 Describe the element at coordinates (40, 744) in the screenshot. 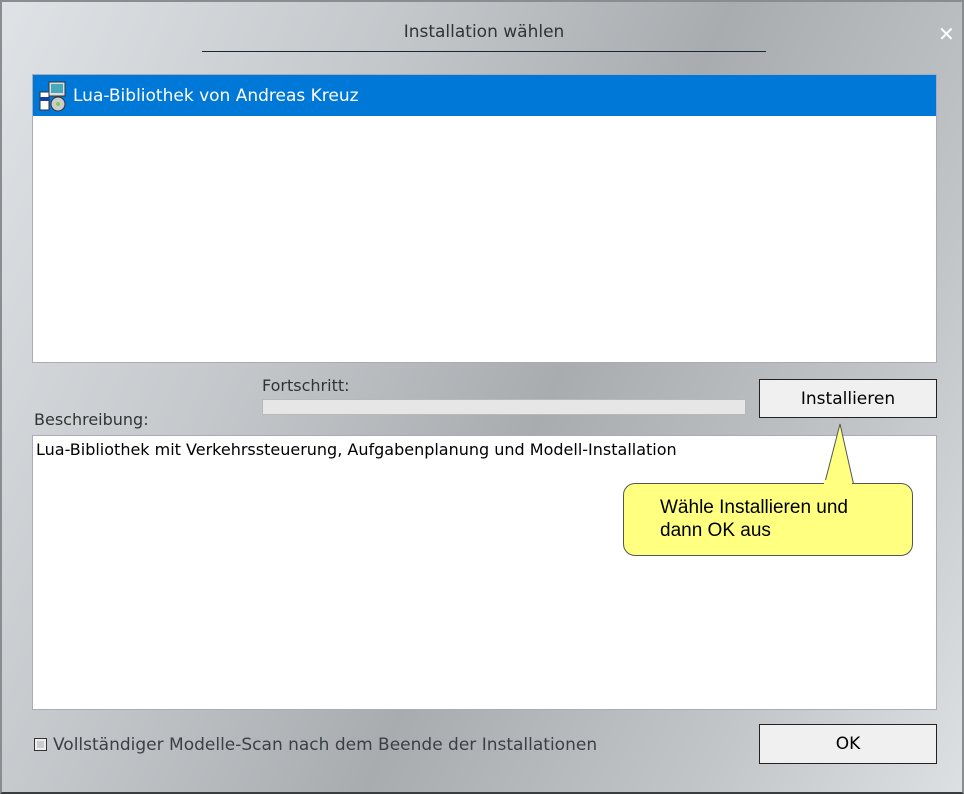

I see `full-scan-checkbox` at that location.